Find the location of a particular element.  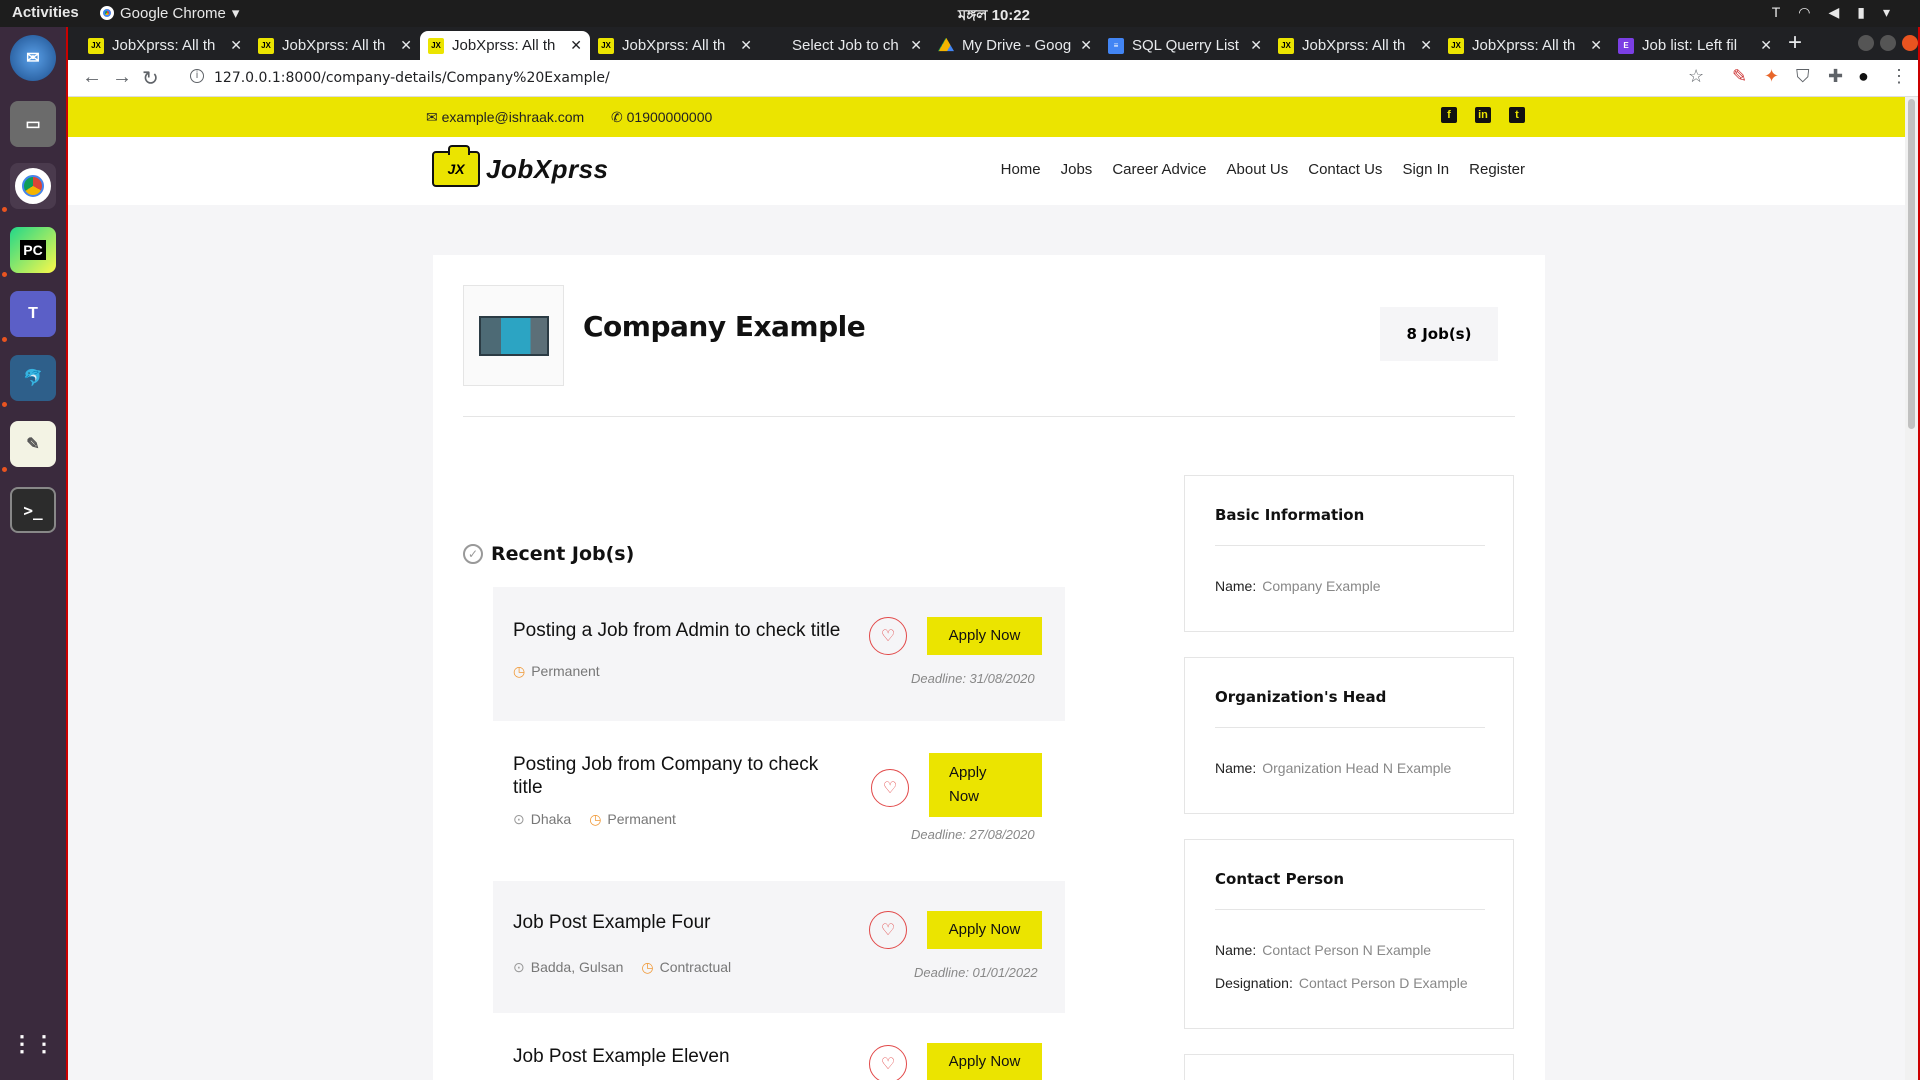

tab: Select Job to ch ✕ is located at coordinates (845, 45).